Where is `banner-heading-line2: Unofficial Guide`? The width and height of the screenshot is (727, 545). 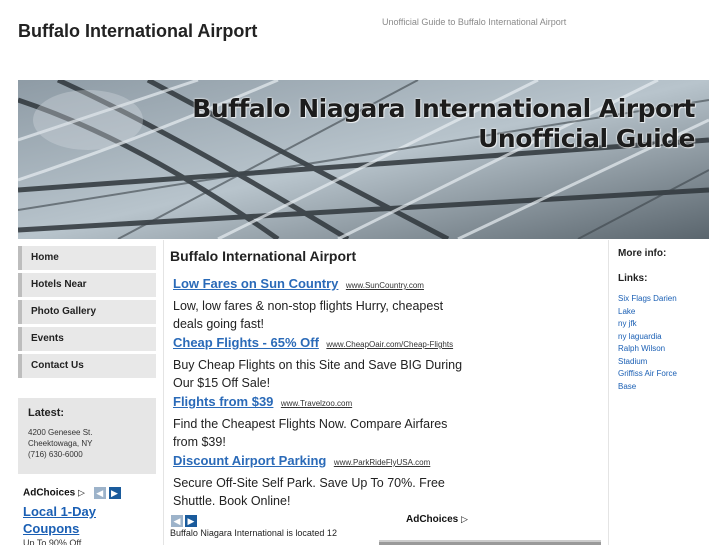 banner-heading-line2: Unofficial Guide is located at coordinates (586, 138).